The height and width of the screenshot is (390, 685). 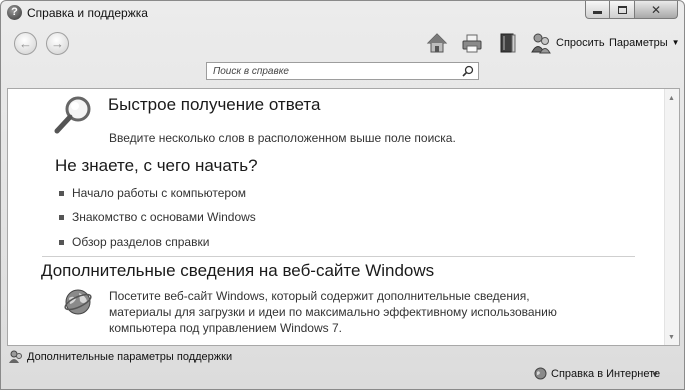 I want to click on maximize-icon, so click(x=622, y=9).